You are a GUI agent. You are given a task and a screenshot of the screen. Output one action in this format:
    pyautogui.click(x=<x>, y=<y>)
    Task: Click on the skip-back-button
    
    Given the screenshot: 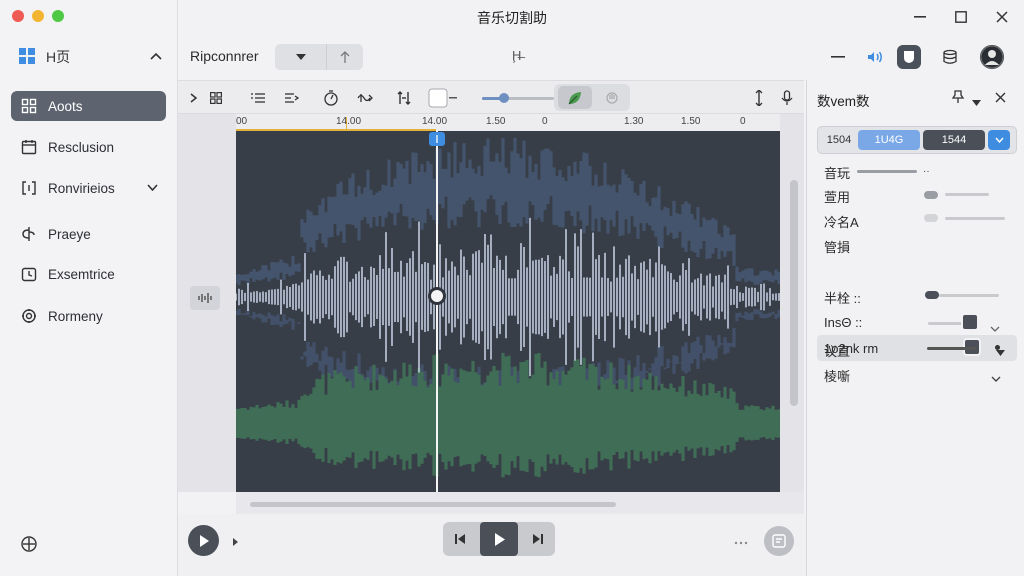 What is the action you would take?
    pyautogui.click(x=460, y=539)
    